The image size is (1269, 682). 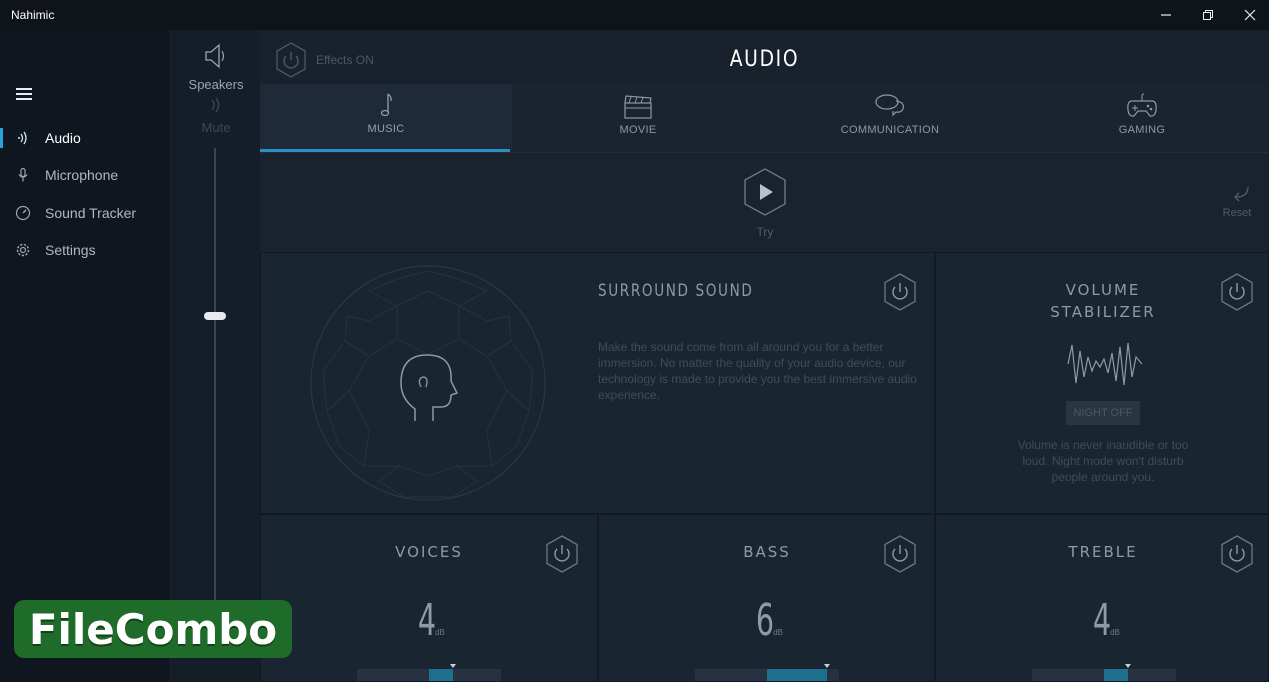 I want to click on tab-communication: COMMUNICATION, so click(x=890, y=118).